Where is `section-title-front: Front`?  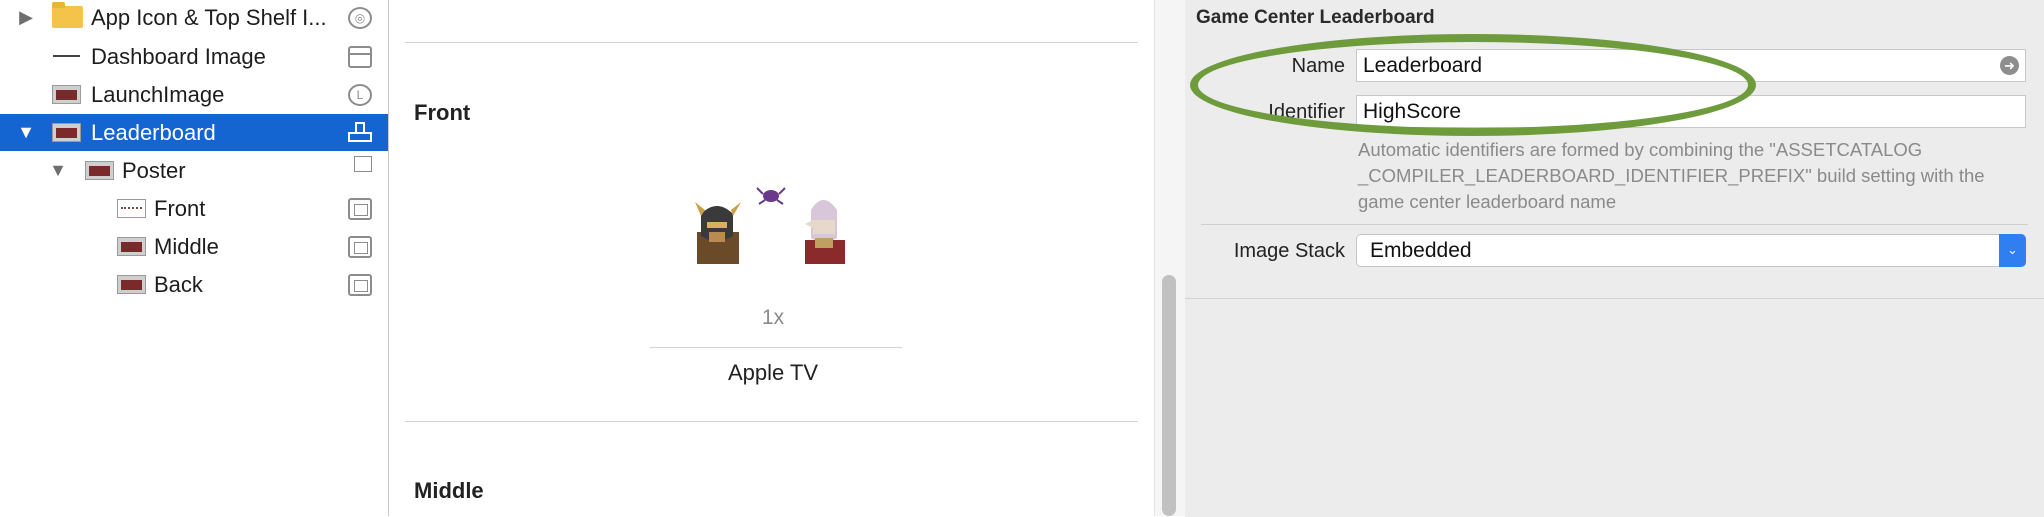 section-title-front: Front is located at coordinates (442, 112).